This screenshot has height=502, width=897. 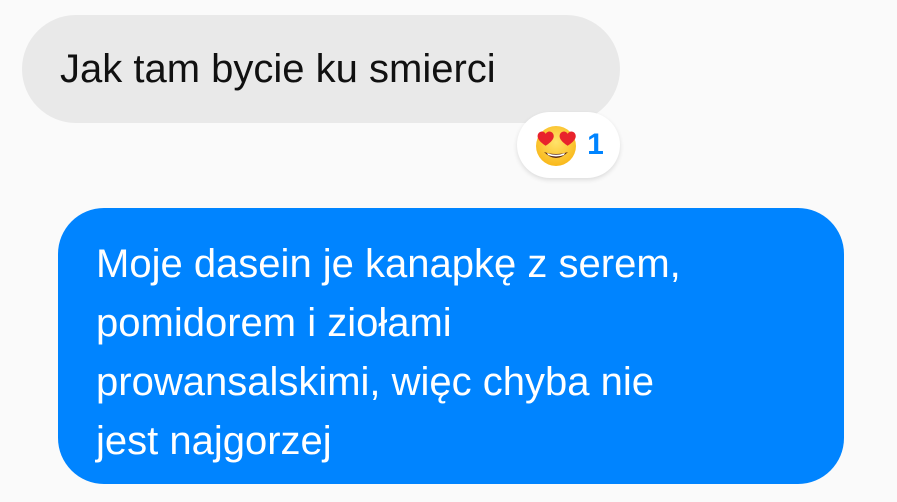 I want to click on outgoing-message-line: Moje dasein je kanapkę z serem,, so click(x=388, y=264).